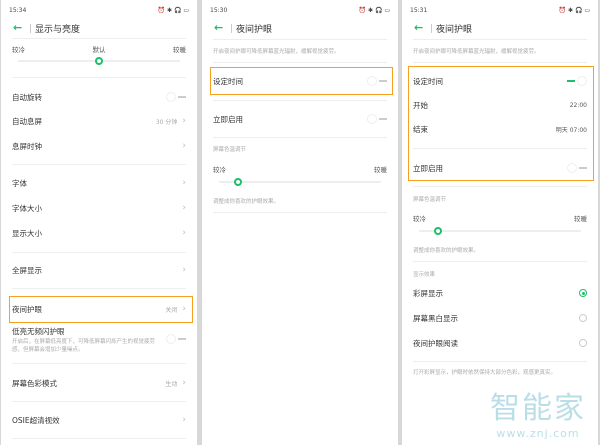 The image size is (600, 445). I want to click on watermark-logo: 智能家 www.znj.com, so click(538, 415).